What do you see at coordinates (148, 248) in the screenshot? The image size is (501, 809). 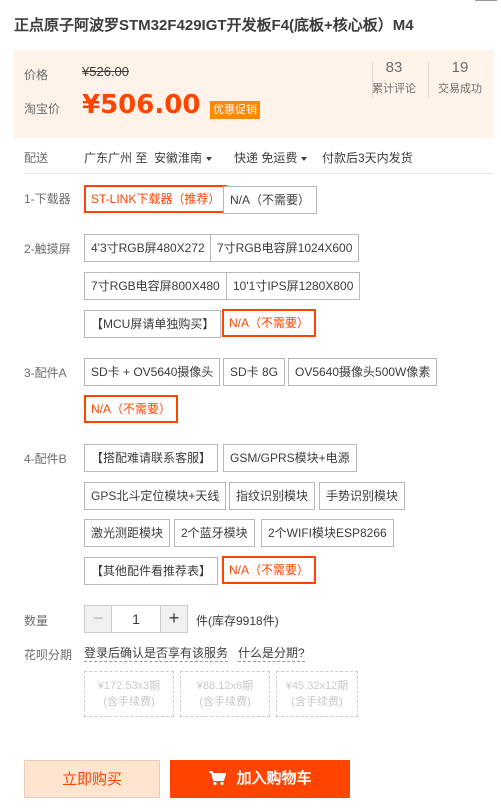 I see `option-touch-43: 4'3寸RGB屏480X272` at bounding box center [148, 248].